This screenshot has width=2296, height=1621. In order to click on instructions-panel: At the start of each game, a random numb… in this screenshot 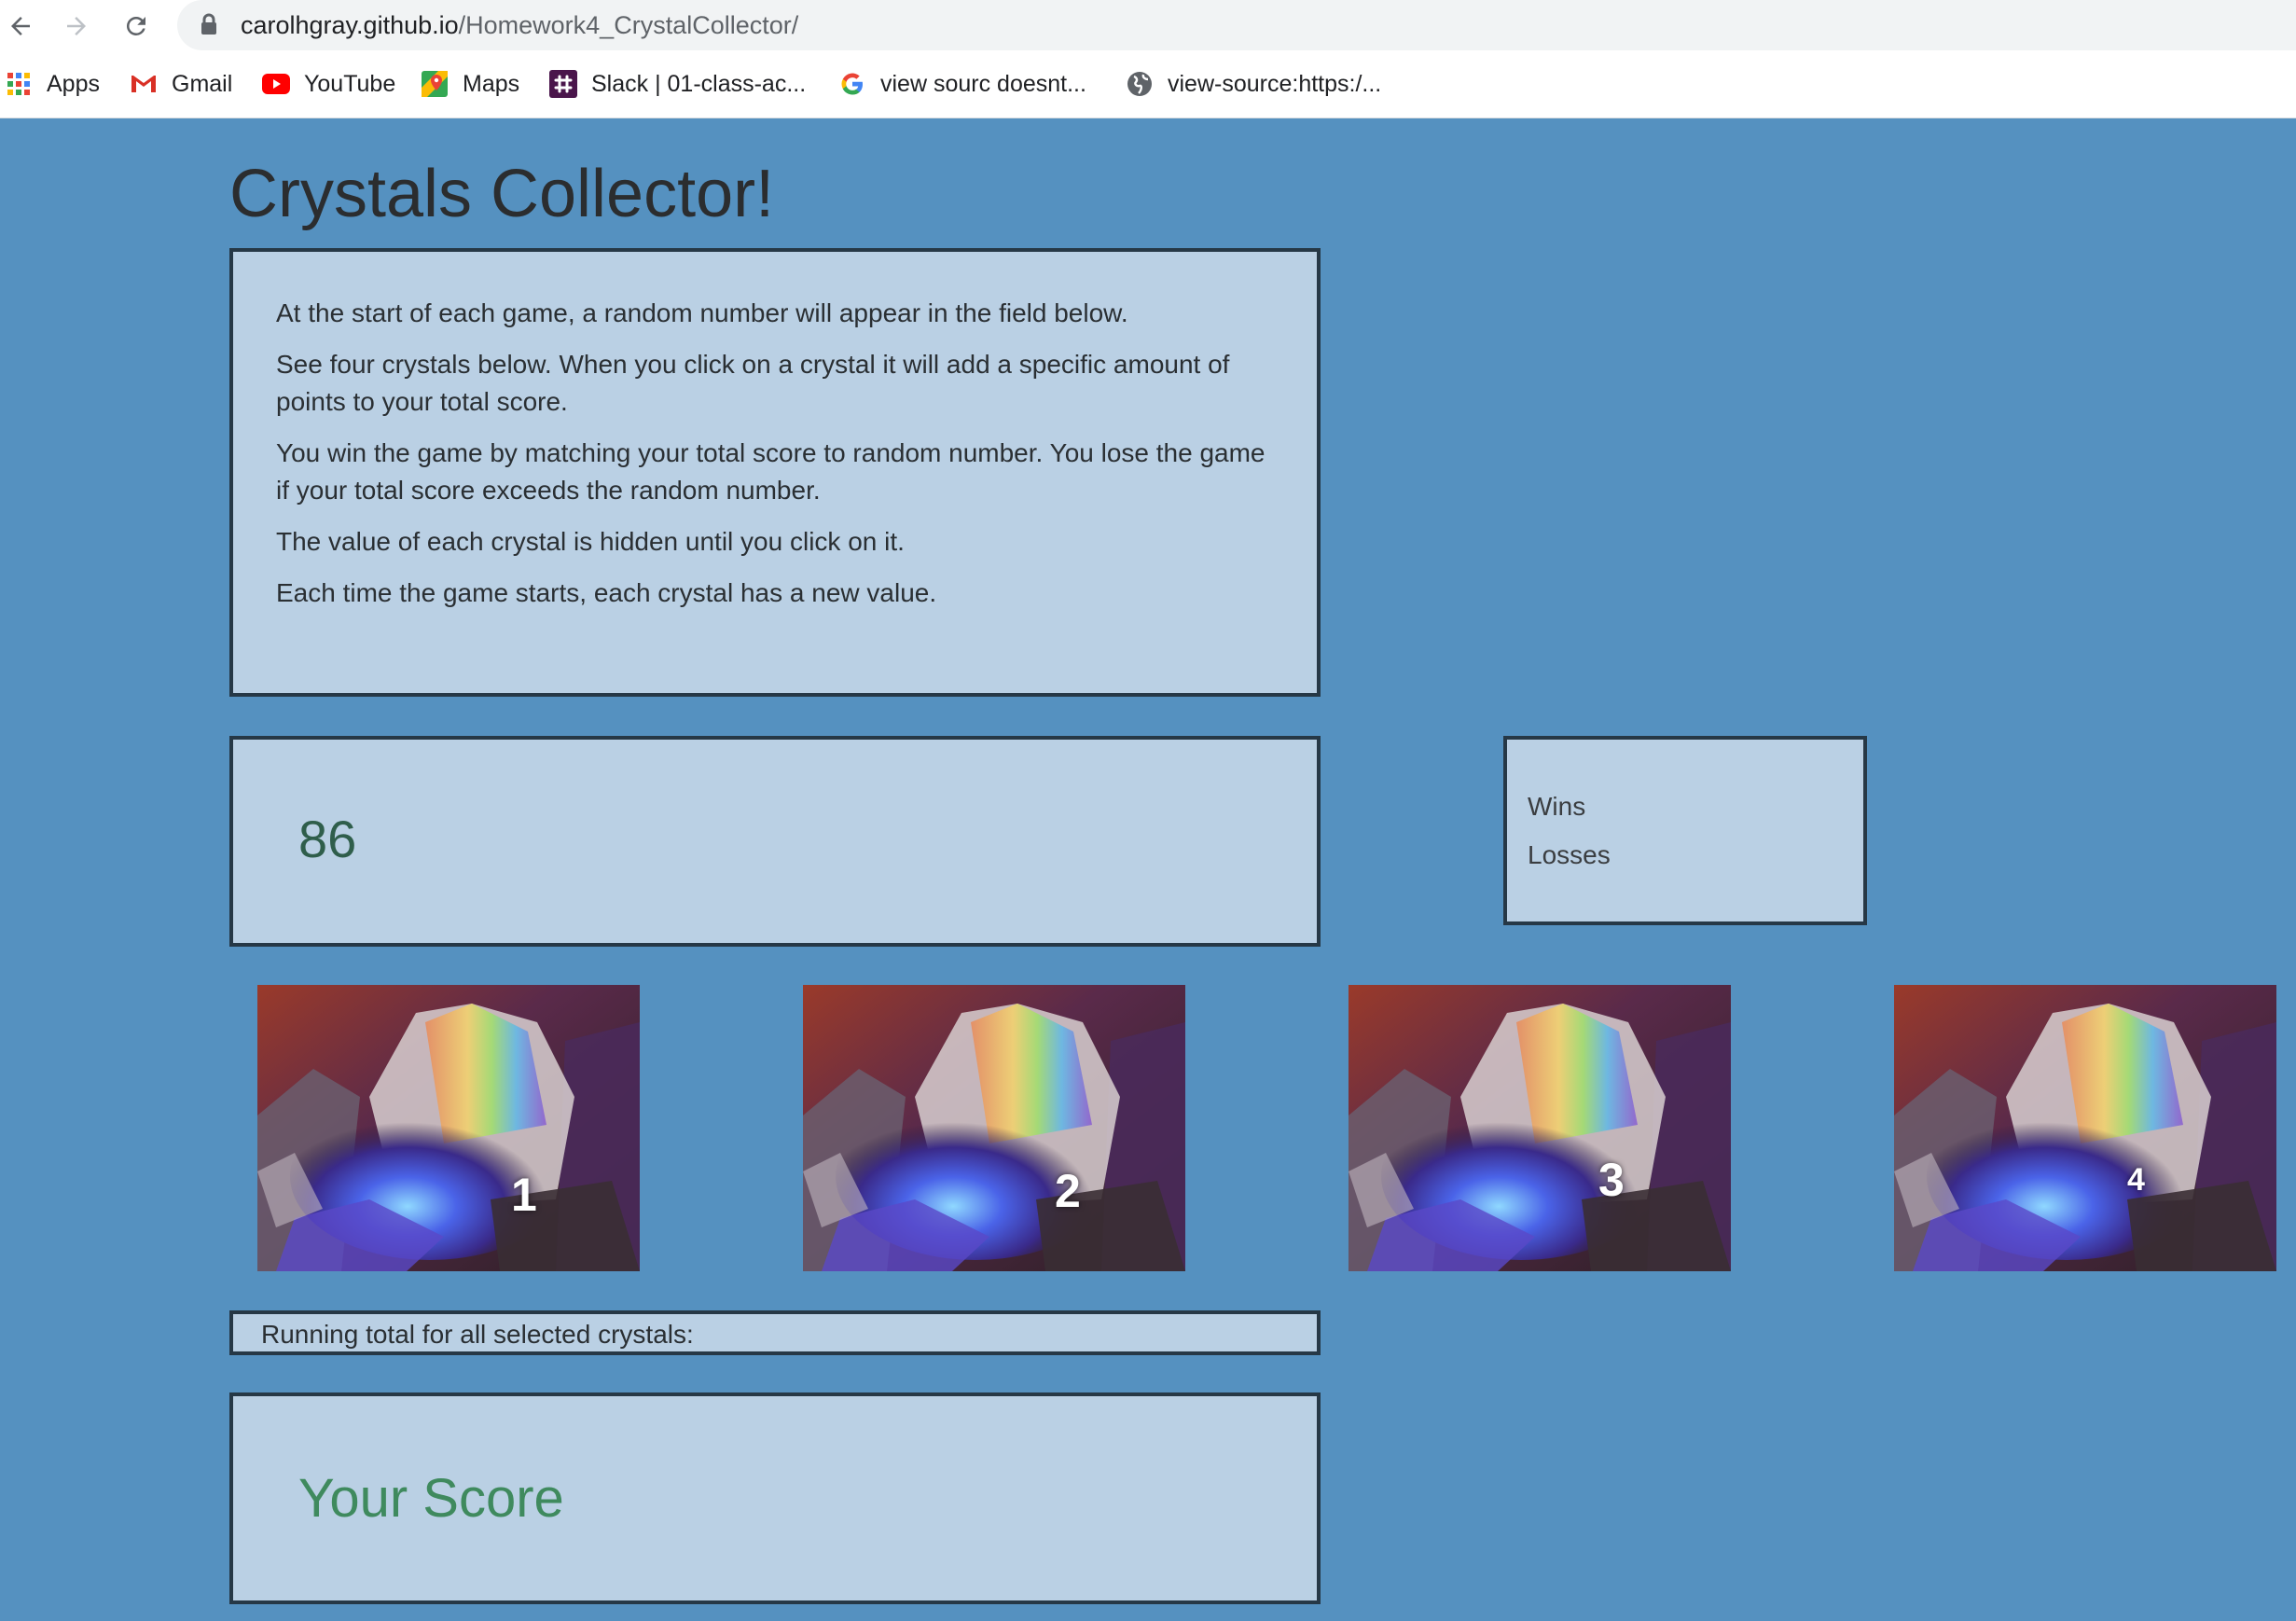, I will do `click(775, 472)`.